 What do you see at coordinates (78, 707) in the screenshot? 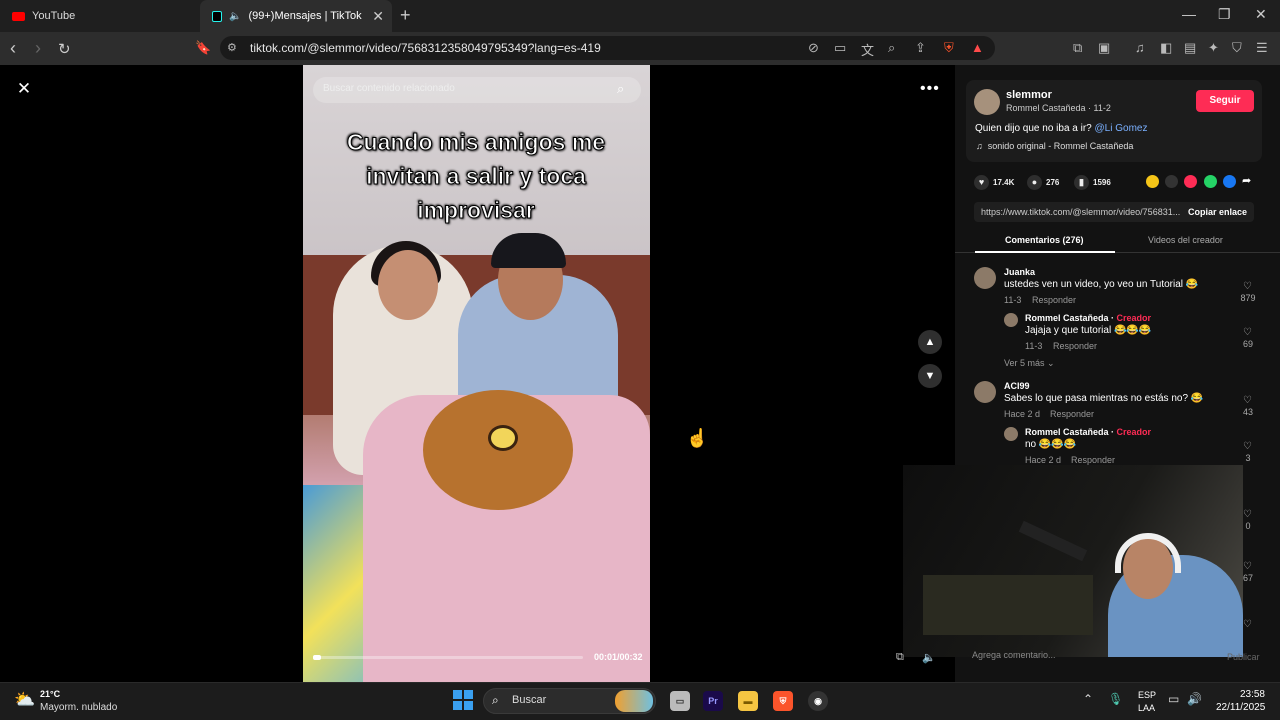
I see `weather-condition: Mayorm. nublado` at bounding box center [78, 707].